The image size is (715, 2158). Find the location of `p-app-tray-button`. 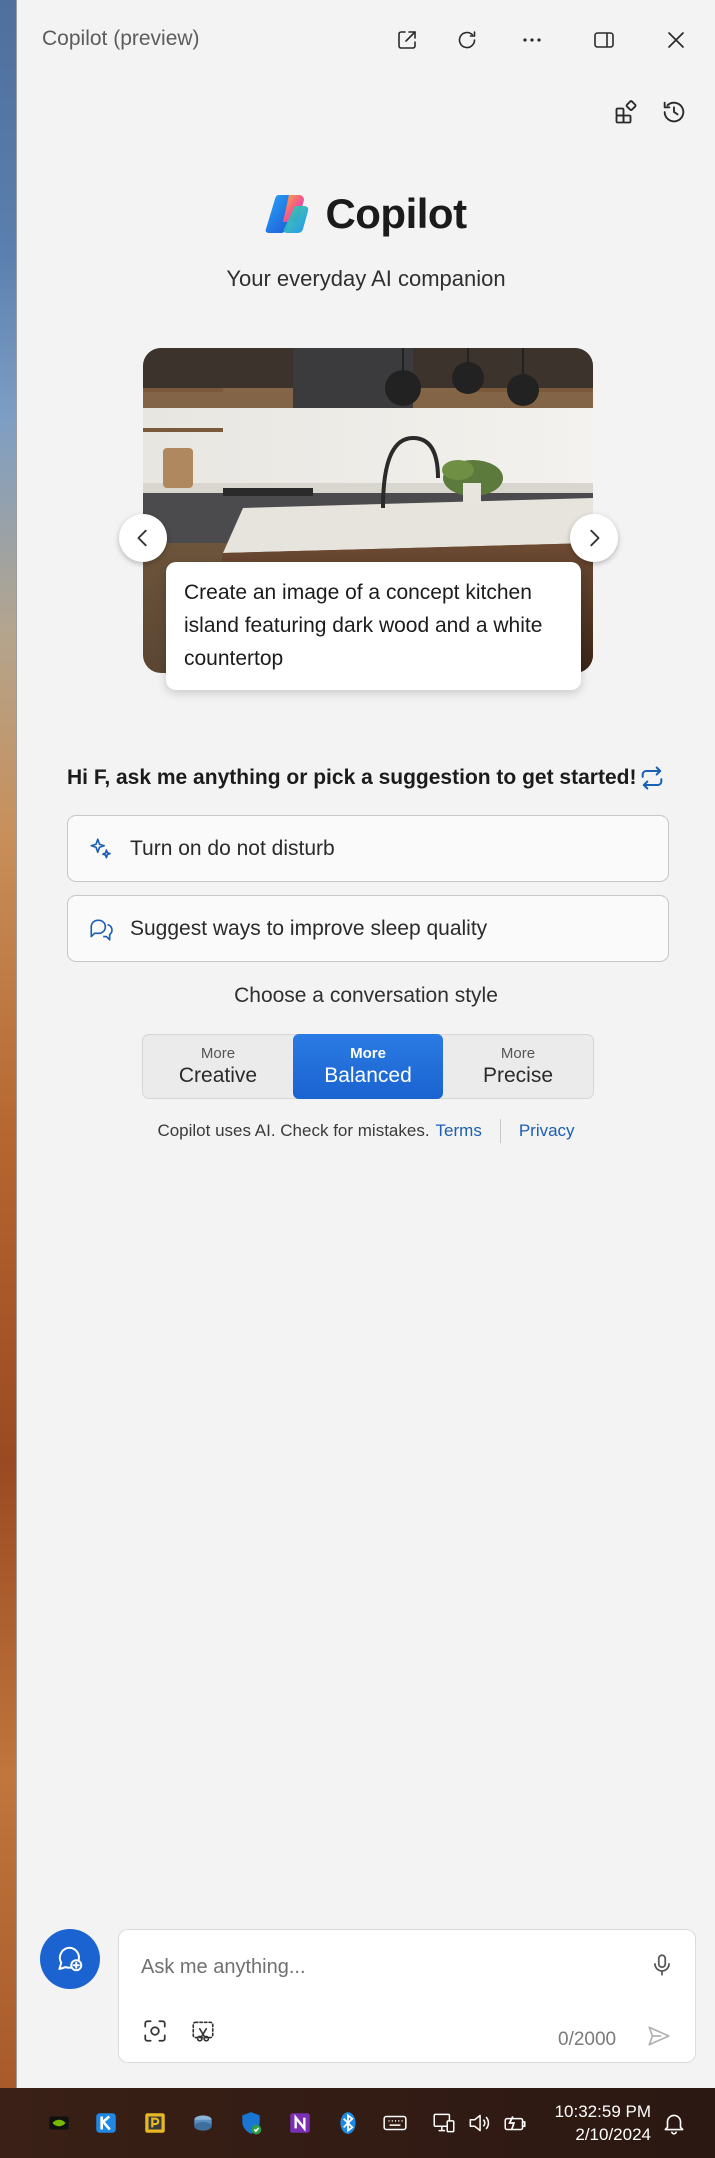

p-app-tray-button is located at coordinates (155, 2123).